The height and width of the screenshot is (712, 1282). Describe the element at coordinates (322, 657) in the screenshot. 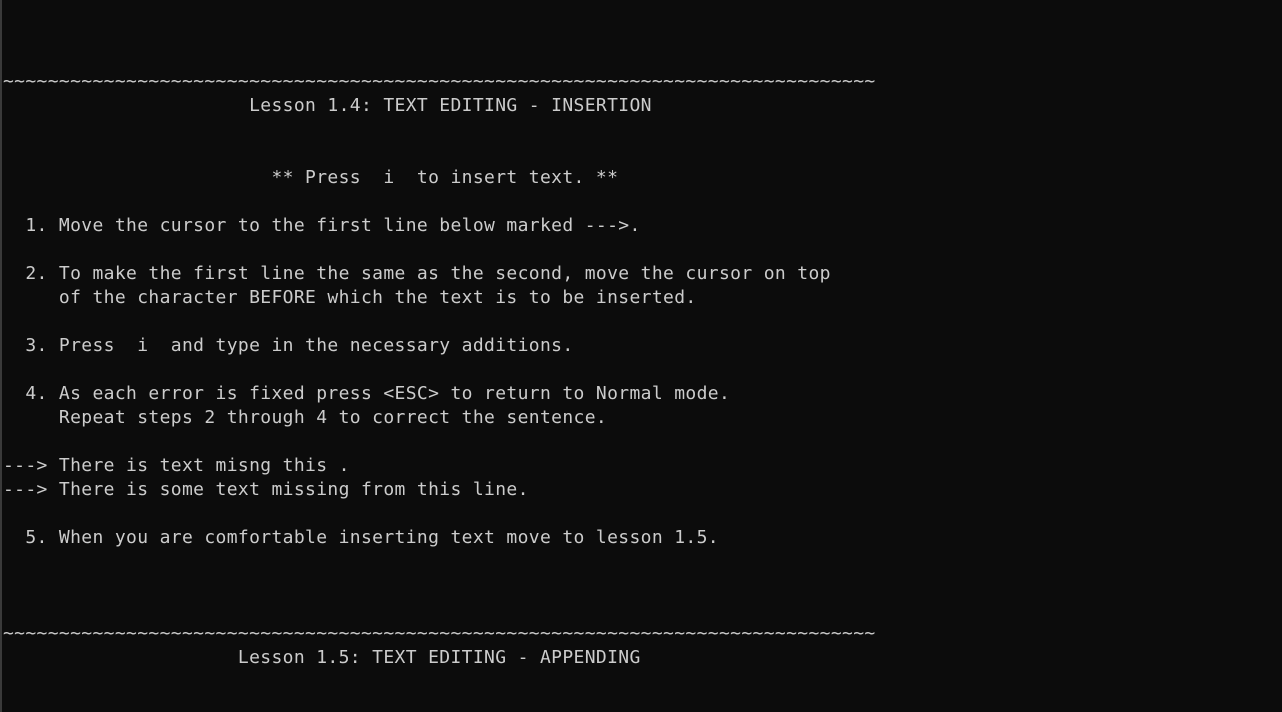

I see `next-lesson-title: Lesson 1.5: TEXT EDITING - APPENDING` at that location.